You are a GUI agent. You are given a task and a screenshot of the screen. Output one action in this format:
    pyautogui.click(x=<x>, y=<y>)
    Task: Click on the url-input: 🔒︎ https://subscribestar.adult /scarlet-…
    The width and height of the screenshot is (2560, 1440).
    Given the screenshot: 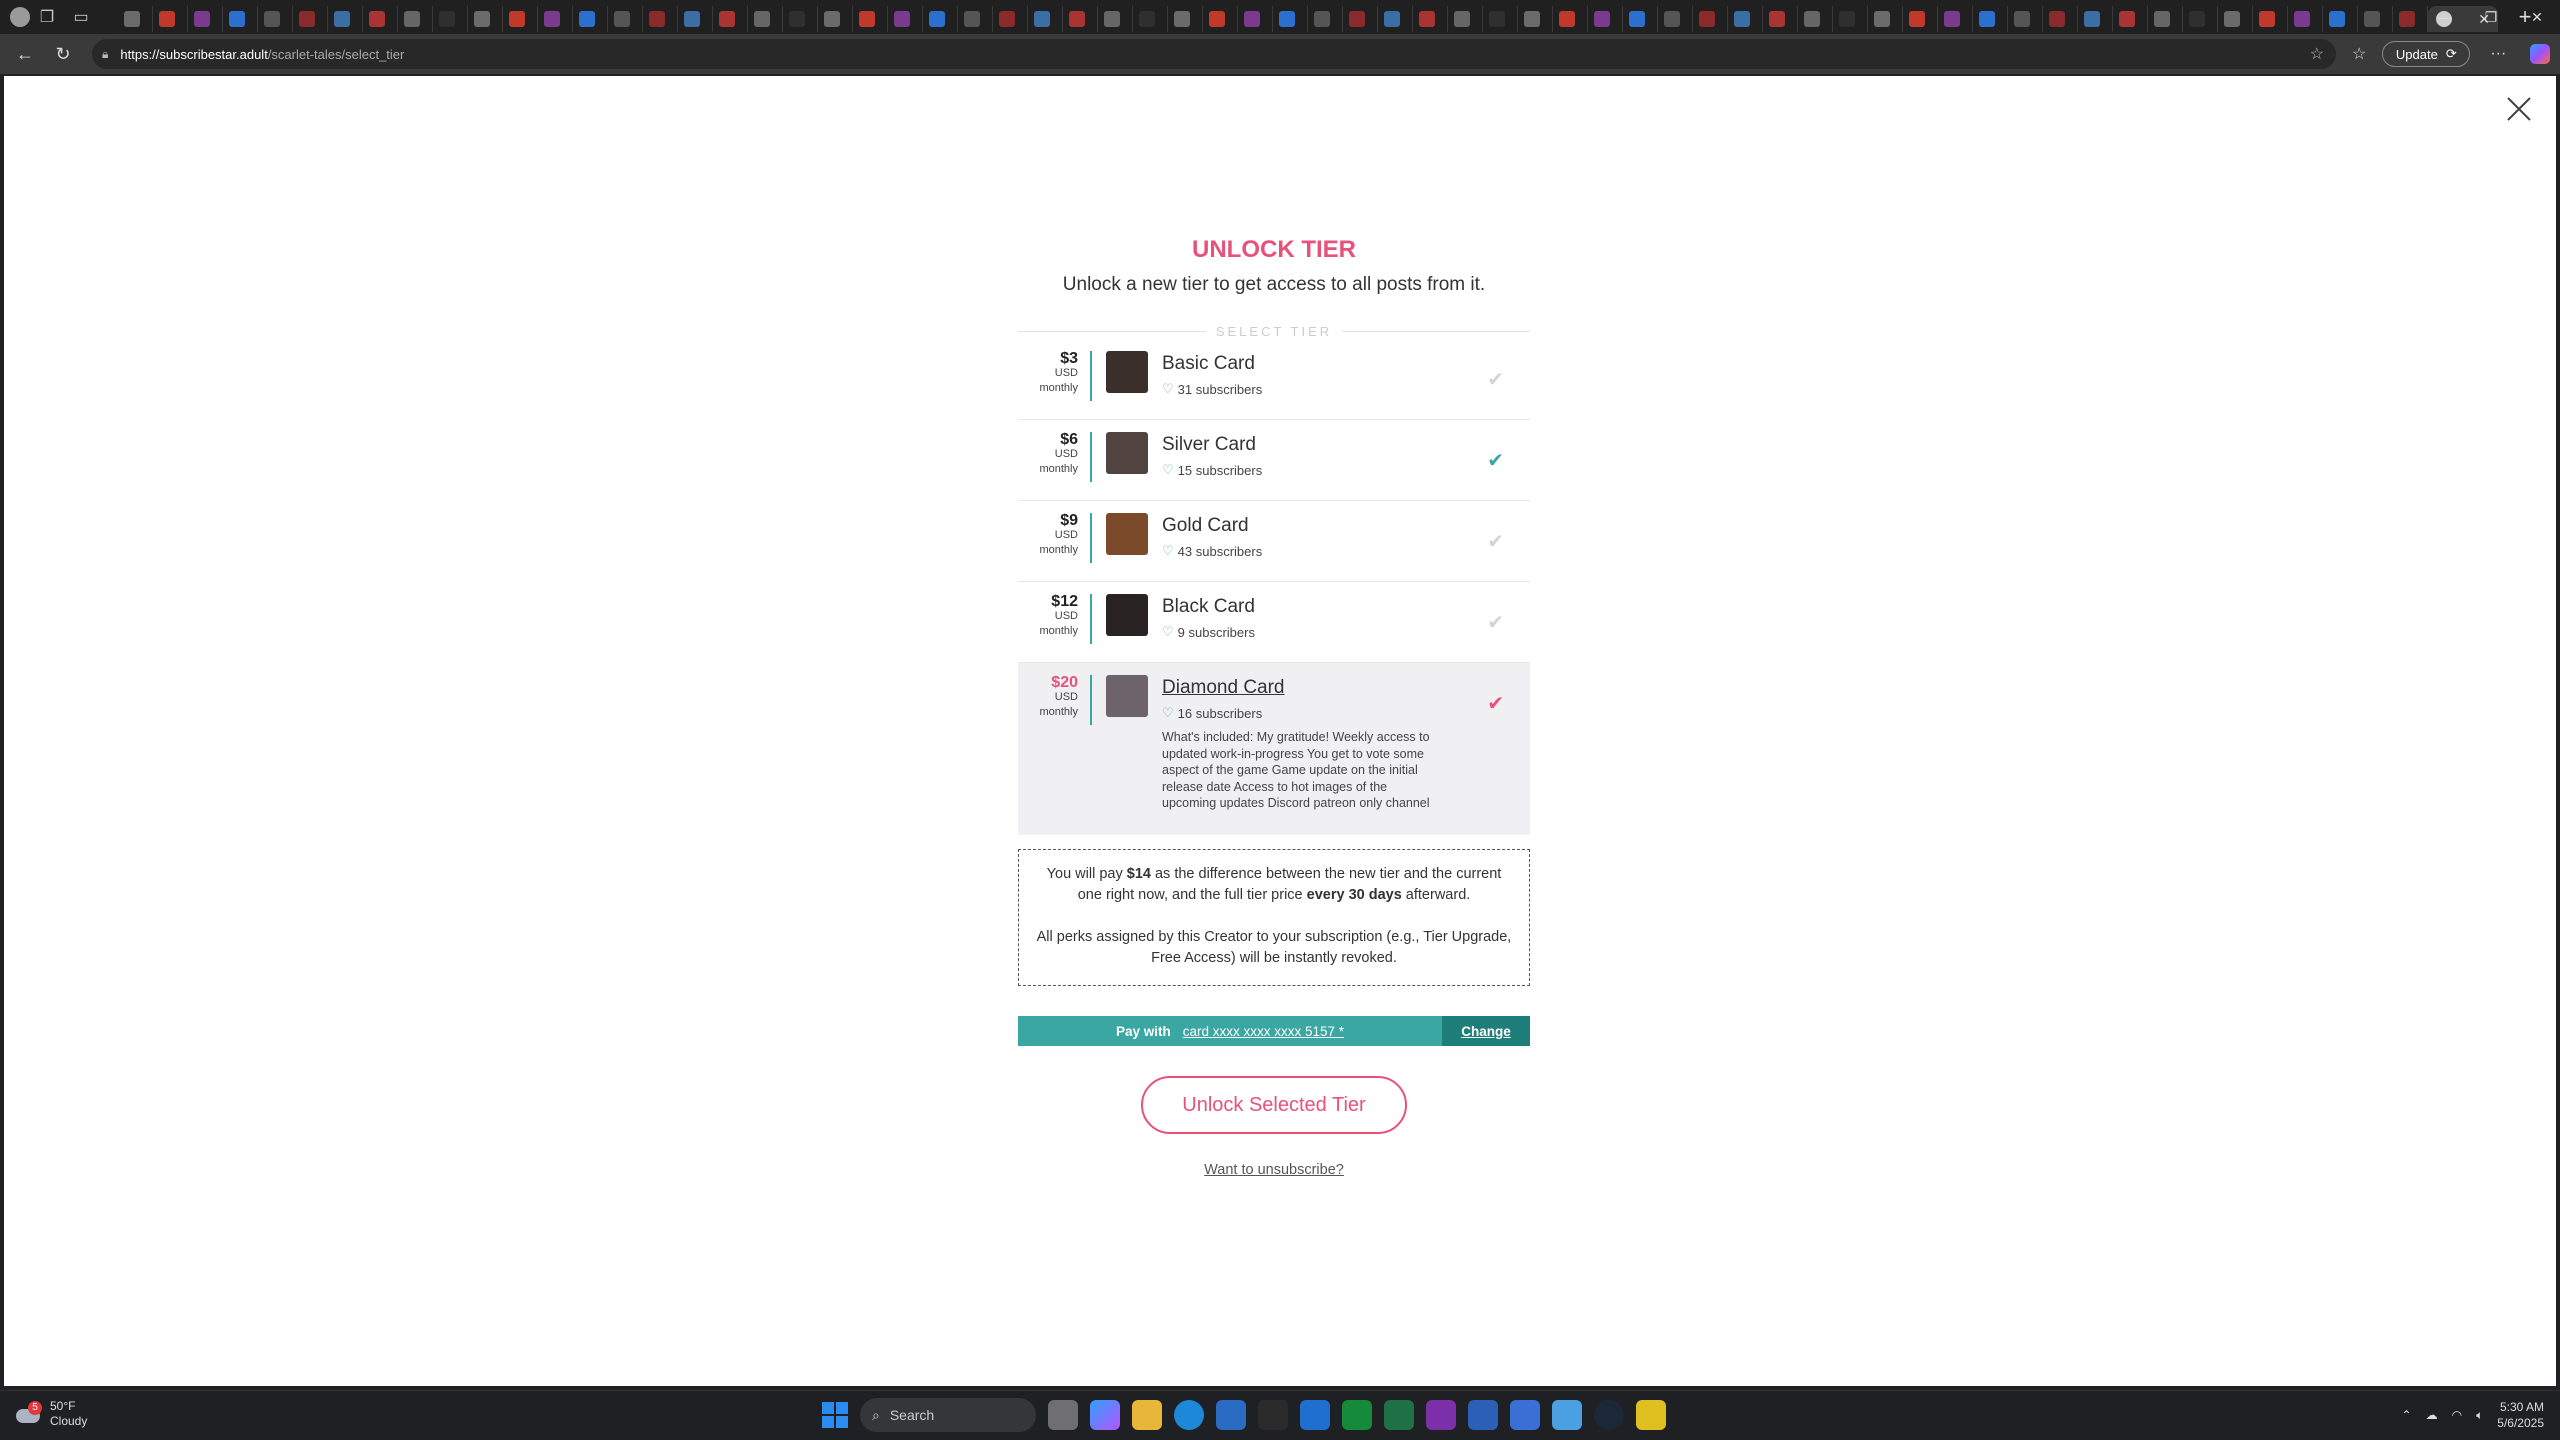 What is the action you would take?
    pyautogui.click(x=1214, y=54)
    